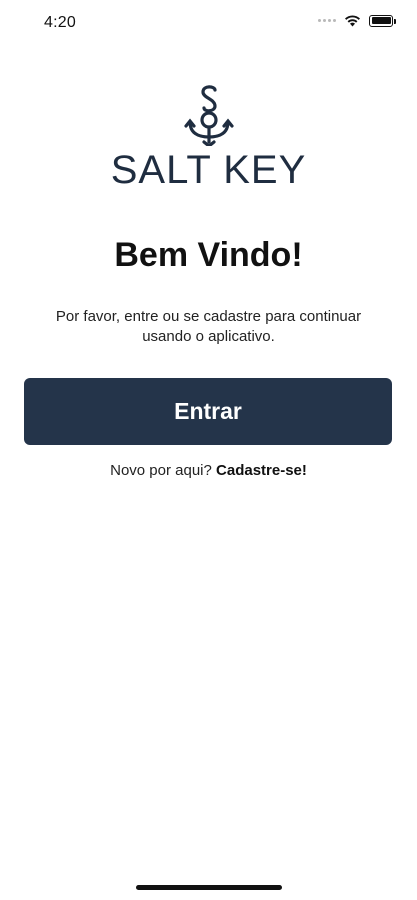 The image size is (417, 900). I want to click on battery-icon, so click(382, 20).